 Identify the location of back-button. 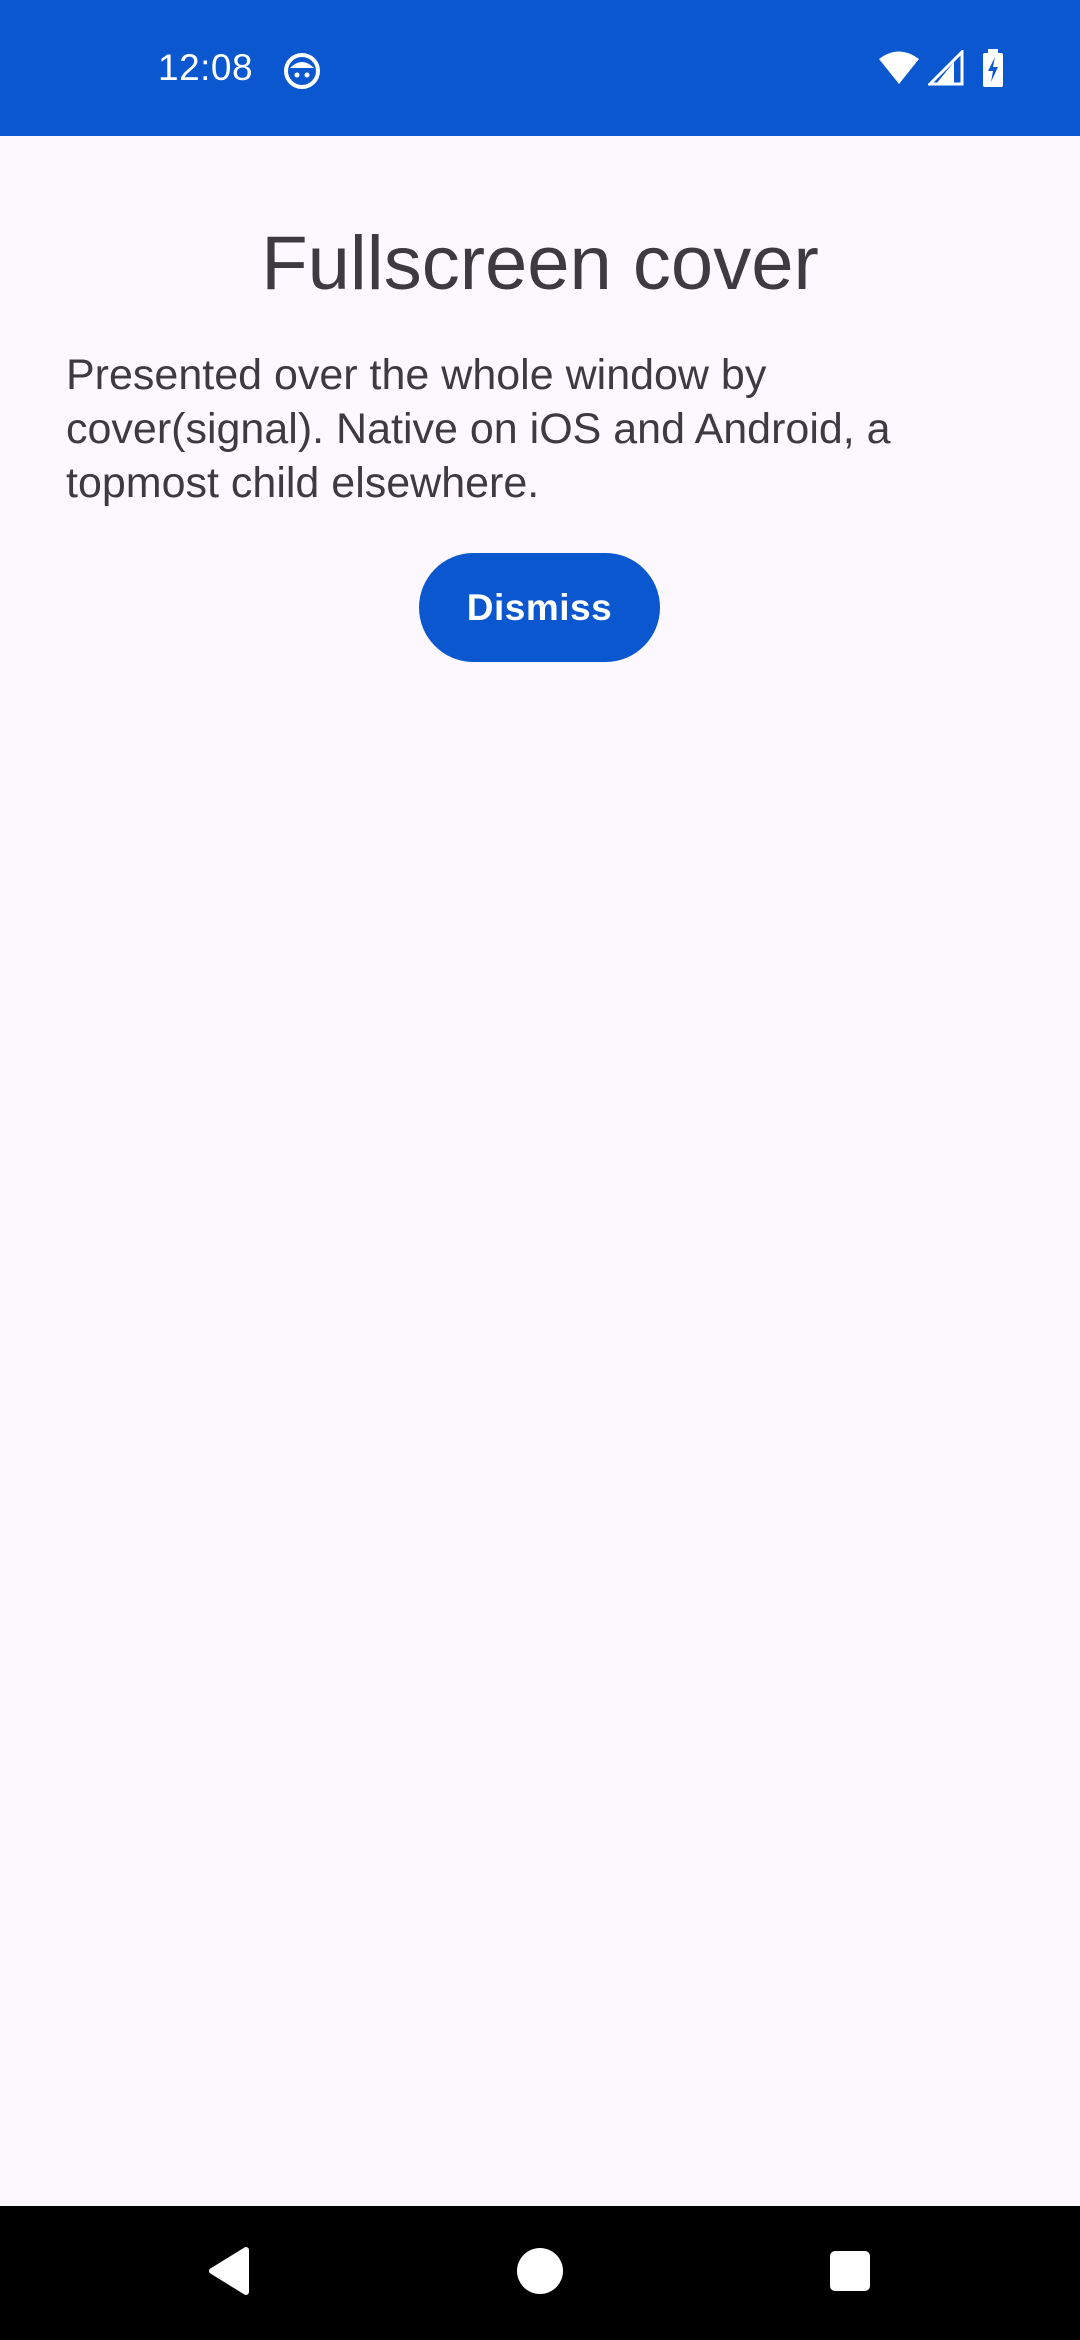
(228, 2273).